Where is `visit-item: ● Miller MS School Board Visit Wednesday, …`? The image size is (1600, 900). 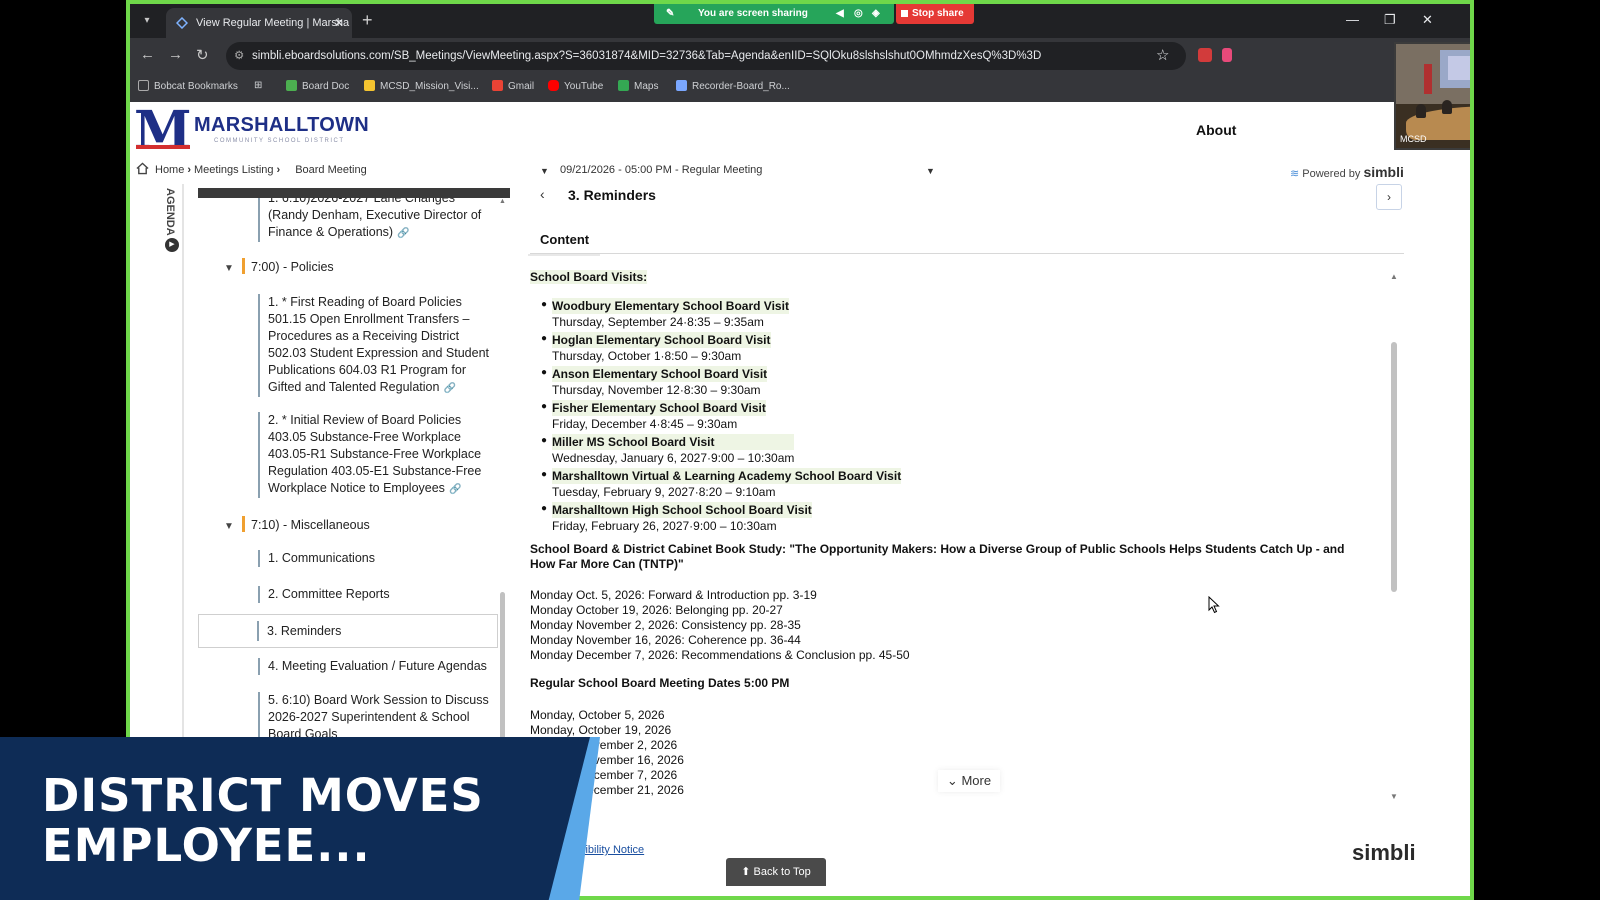 visit-item: ● Miller MS School Board Visit Wednesday, … is located at coordinates (668, 449).